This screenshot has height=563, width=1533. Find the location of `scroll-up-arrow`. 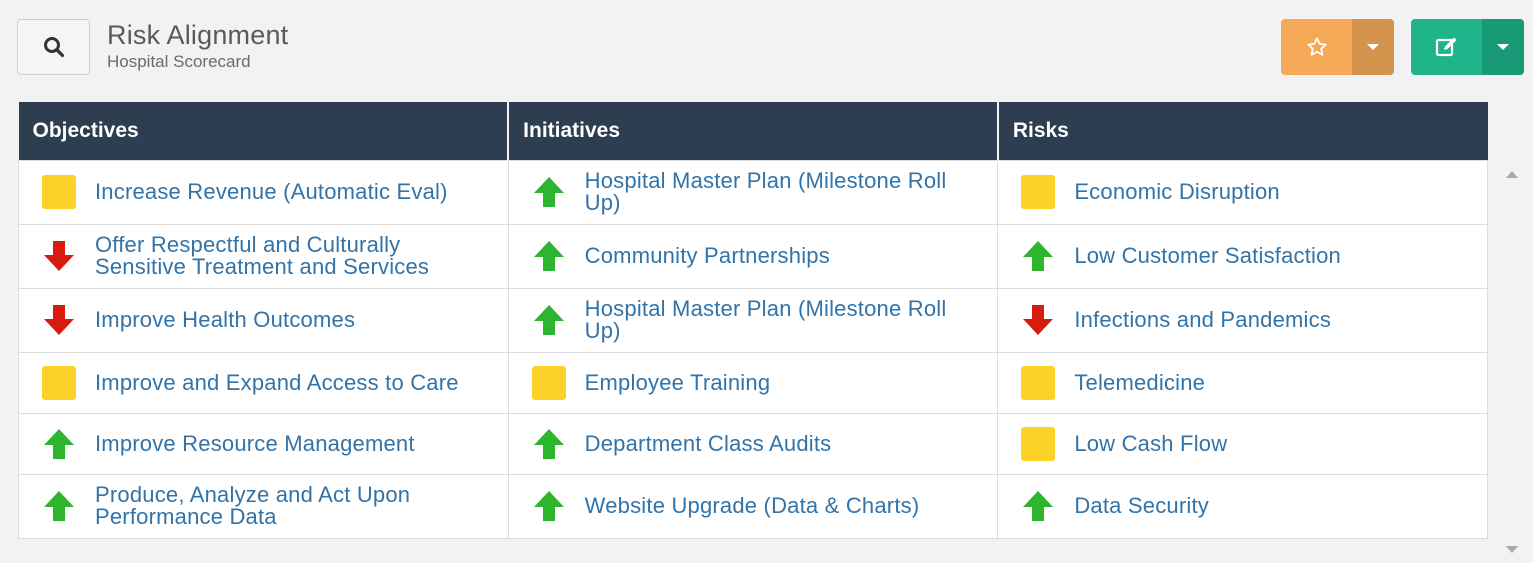

scroll-up-arrow is located at coordinates (1512, 174).